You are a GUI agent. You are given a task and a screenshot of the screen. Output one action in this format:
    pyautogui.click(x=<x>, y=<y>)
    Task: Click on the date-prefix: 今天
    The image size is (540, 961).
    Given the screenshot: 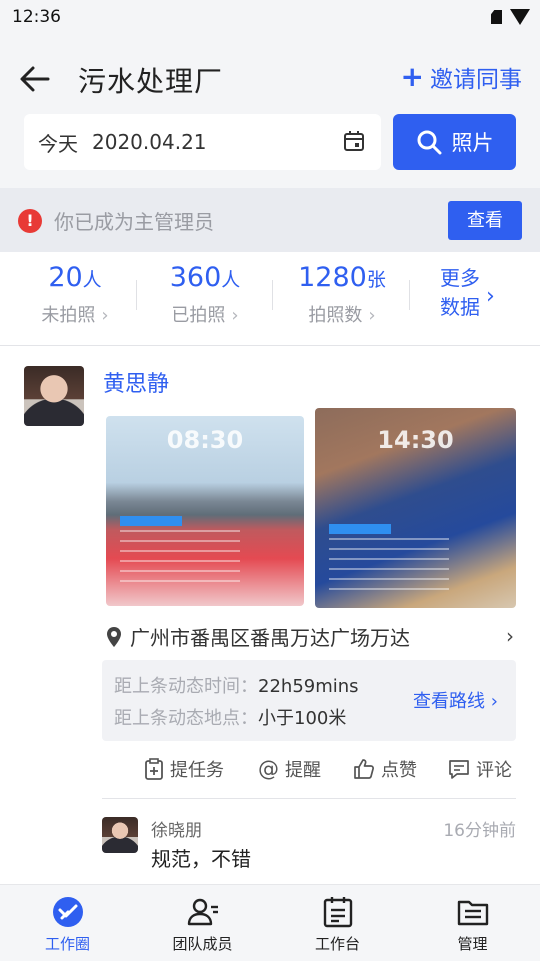 What is the action you would take?
    pyautogui.click(x=58, y=143)
    